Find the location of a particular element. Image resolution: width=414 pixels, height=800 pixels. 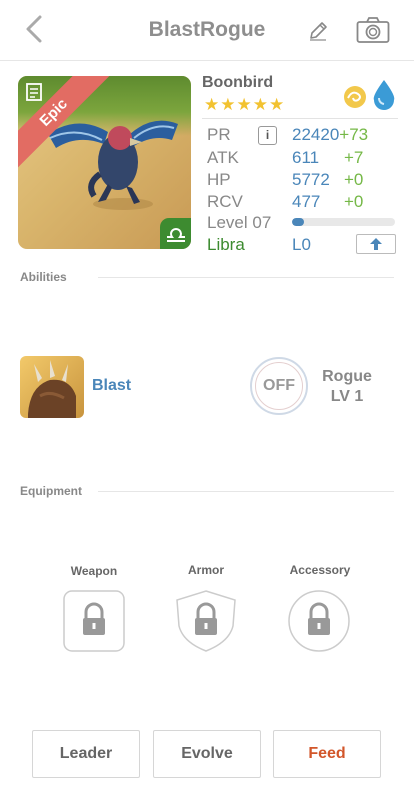

equipment-heading: Equipment is located at coordinates (51, 491).